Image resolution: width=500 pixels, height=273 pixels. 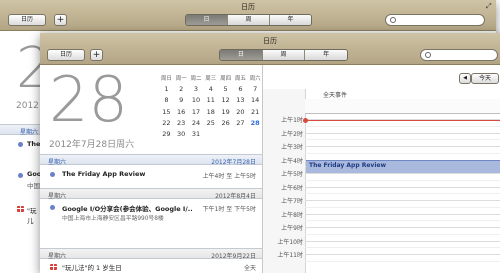 I want to click on day-cell: 30, so click(x=181, y=135).